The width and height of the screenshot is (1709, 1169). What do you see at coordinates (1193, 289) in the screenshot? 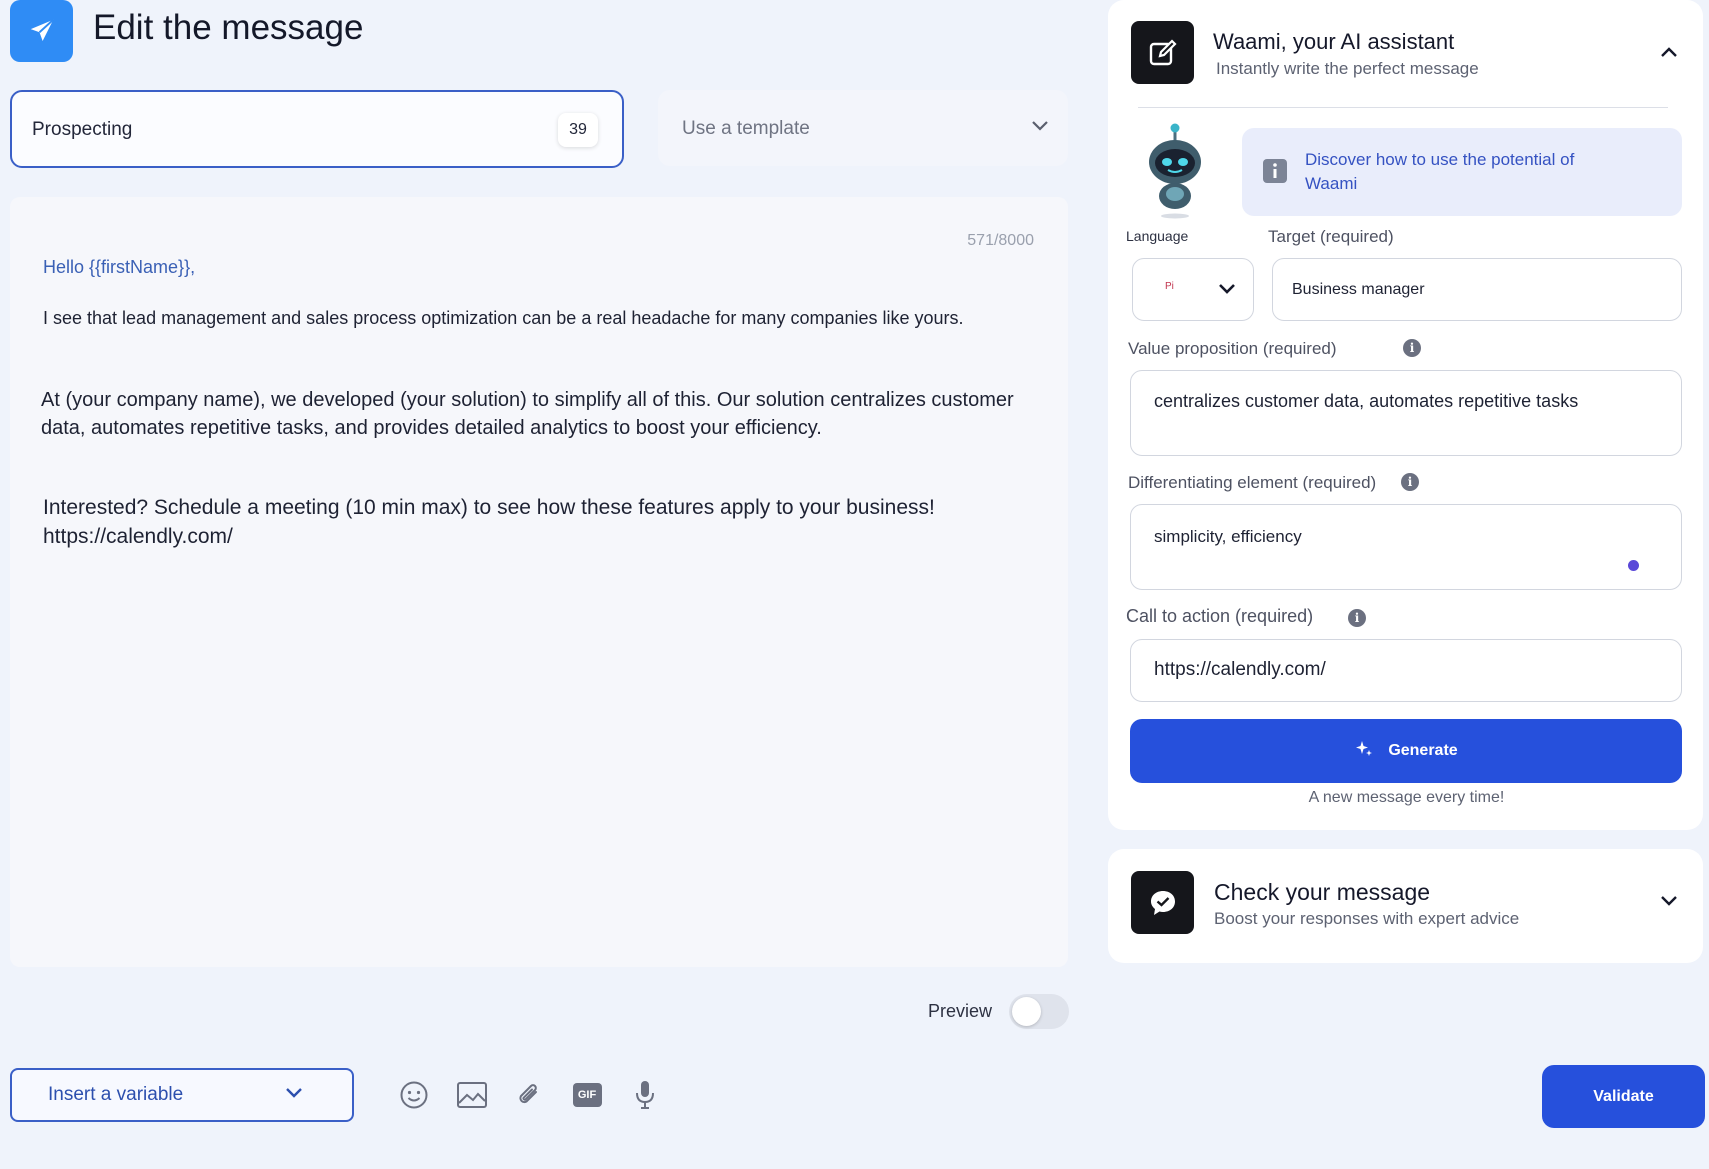
I see `language-select: Pi` at bounding box center [1193, 289].